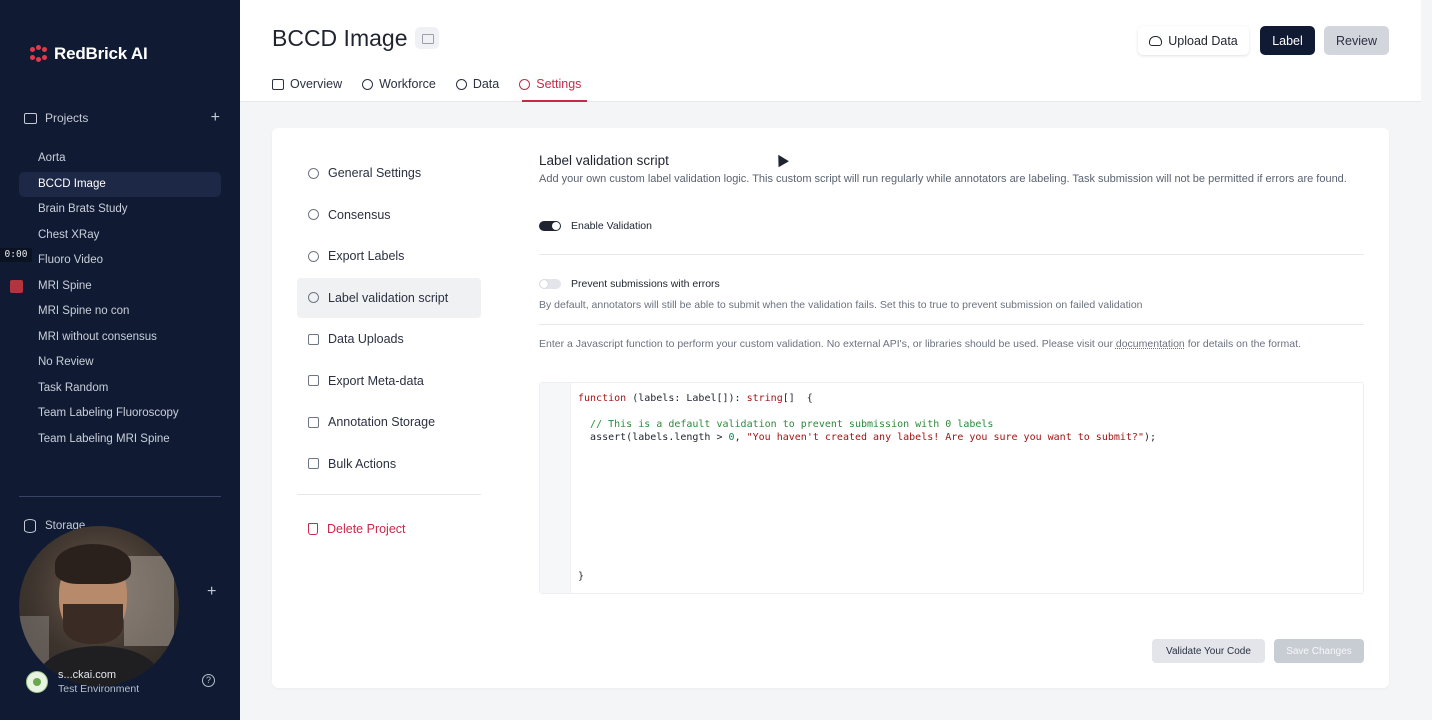 Image resolution: width=1432 pixels, height=720 pixels. I want to click on project-item: Team Labeling Fluoroscopy, so click(120, 414).